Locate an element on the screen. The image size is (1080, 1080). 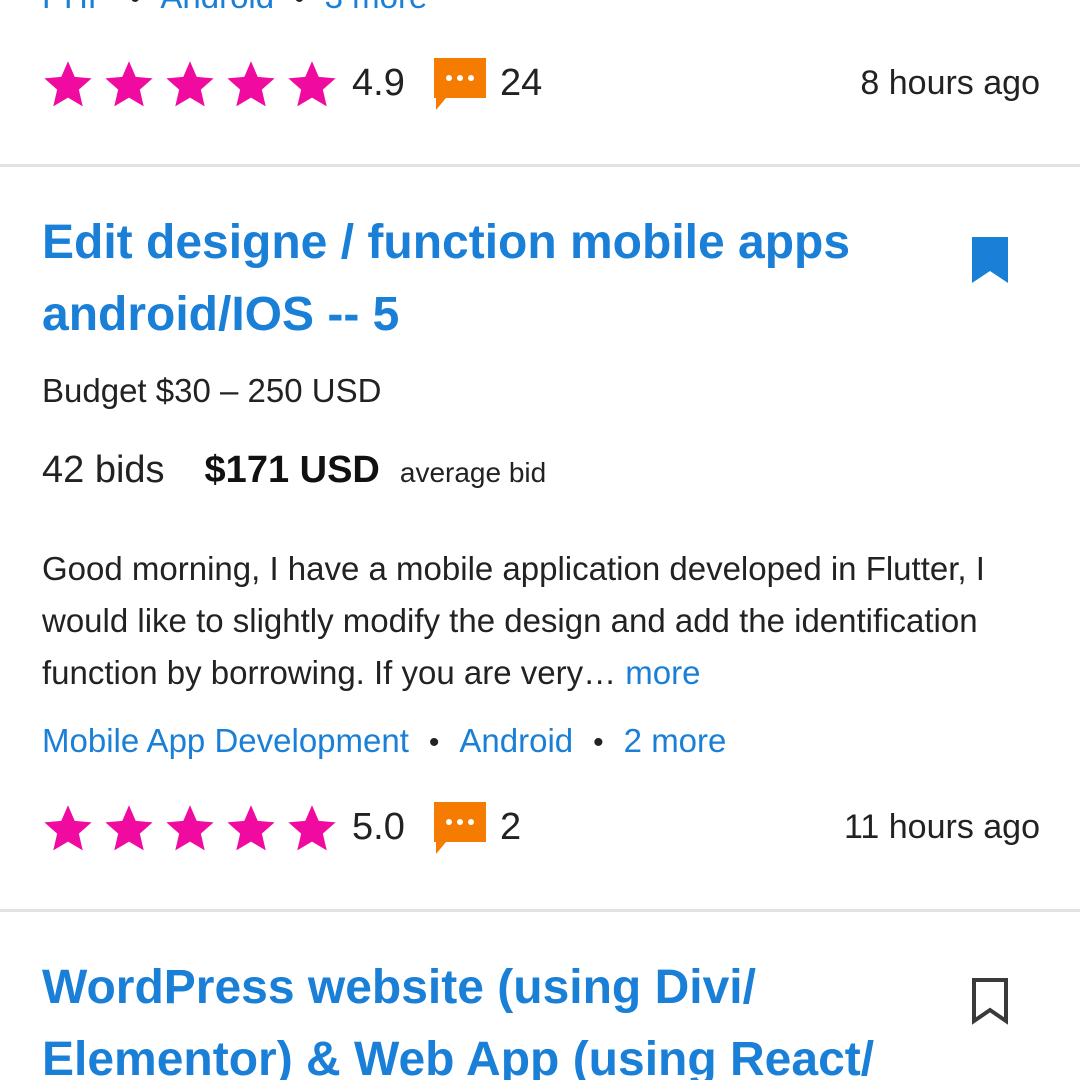
description-more-link: more is located at coordinates (662, 672).